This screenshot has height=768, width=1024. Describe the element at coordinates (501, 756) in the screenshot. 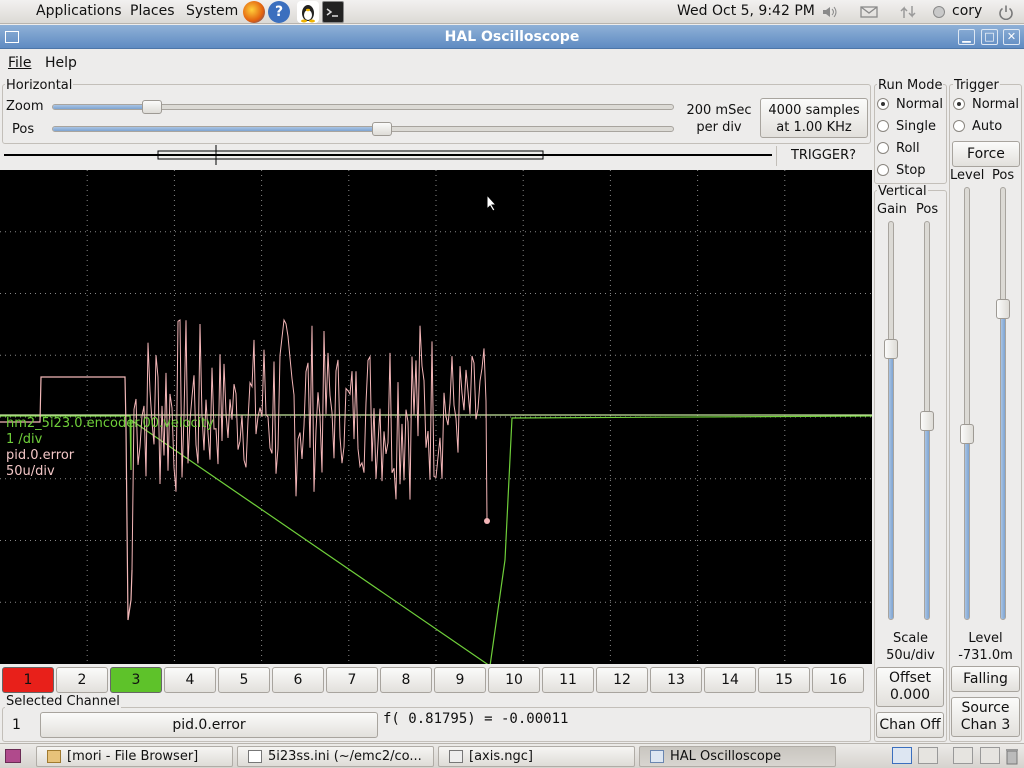

I see `task-label: [axis.ngc]` at that location.